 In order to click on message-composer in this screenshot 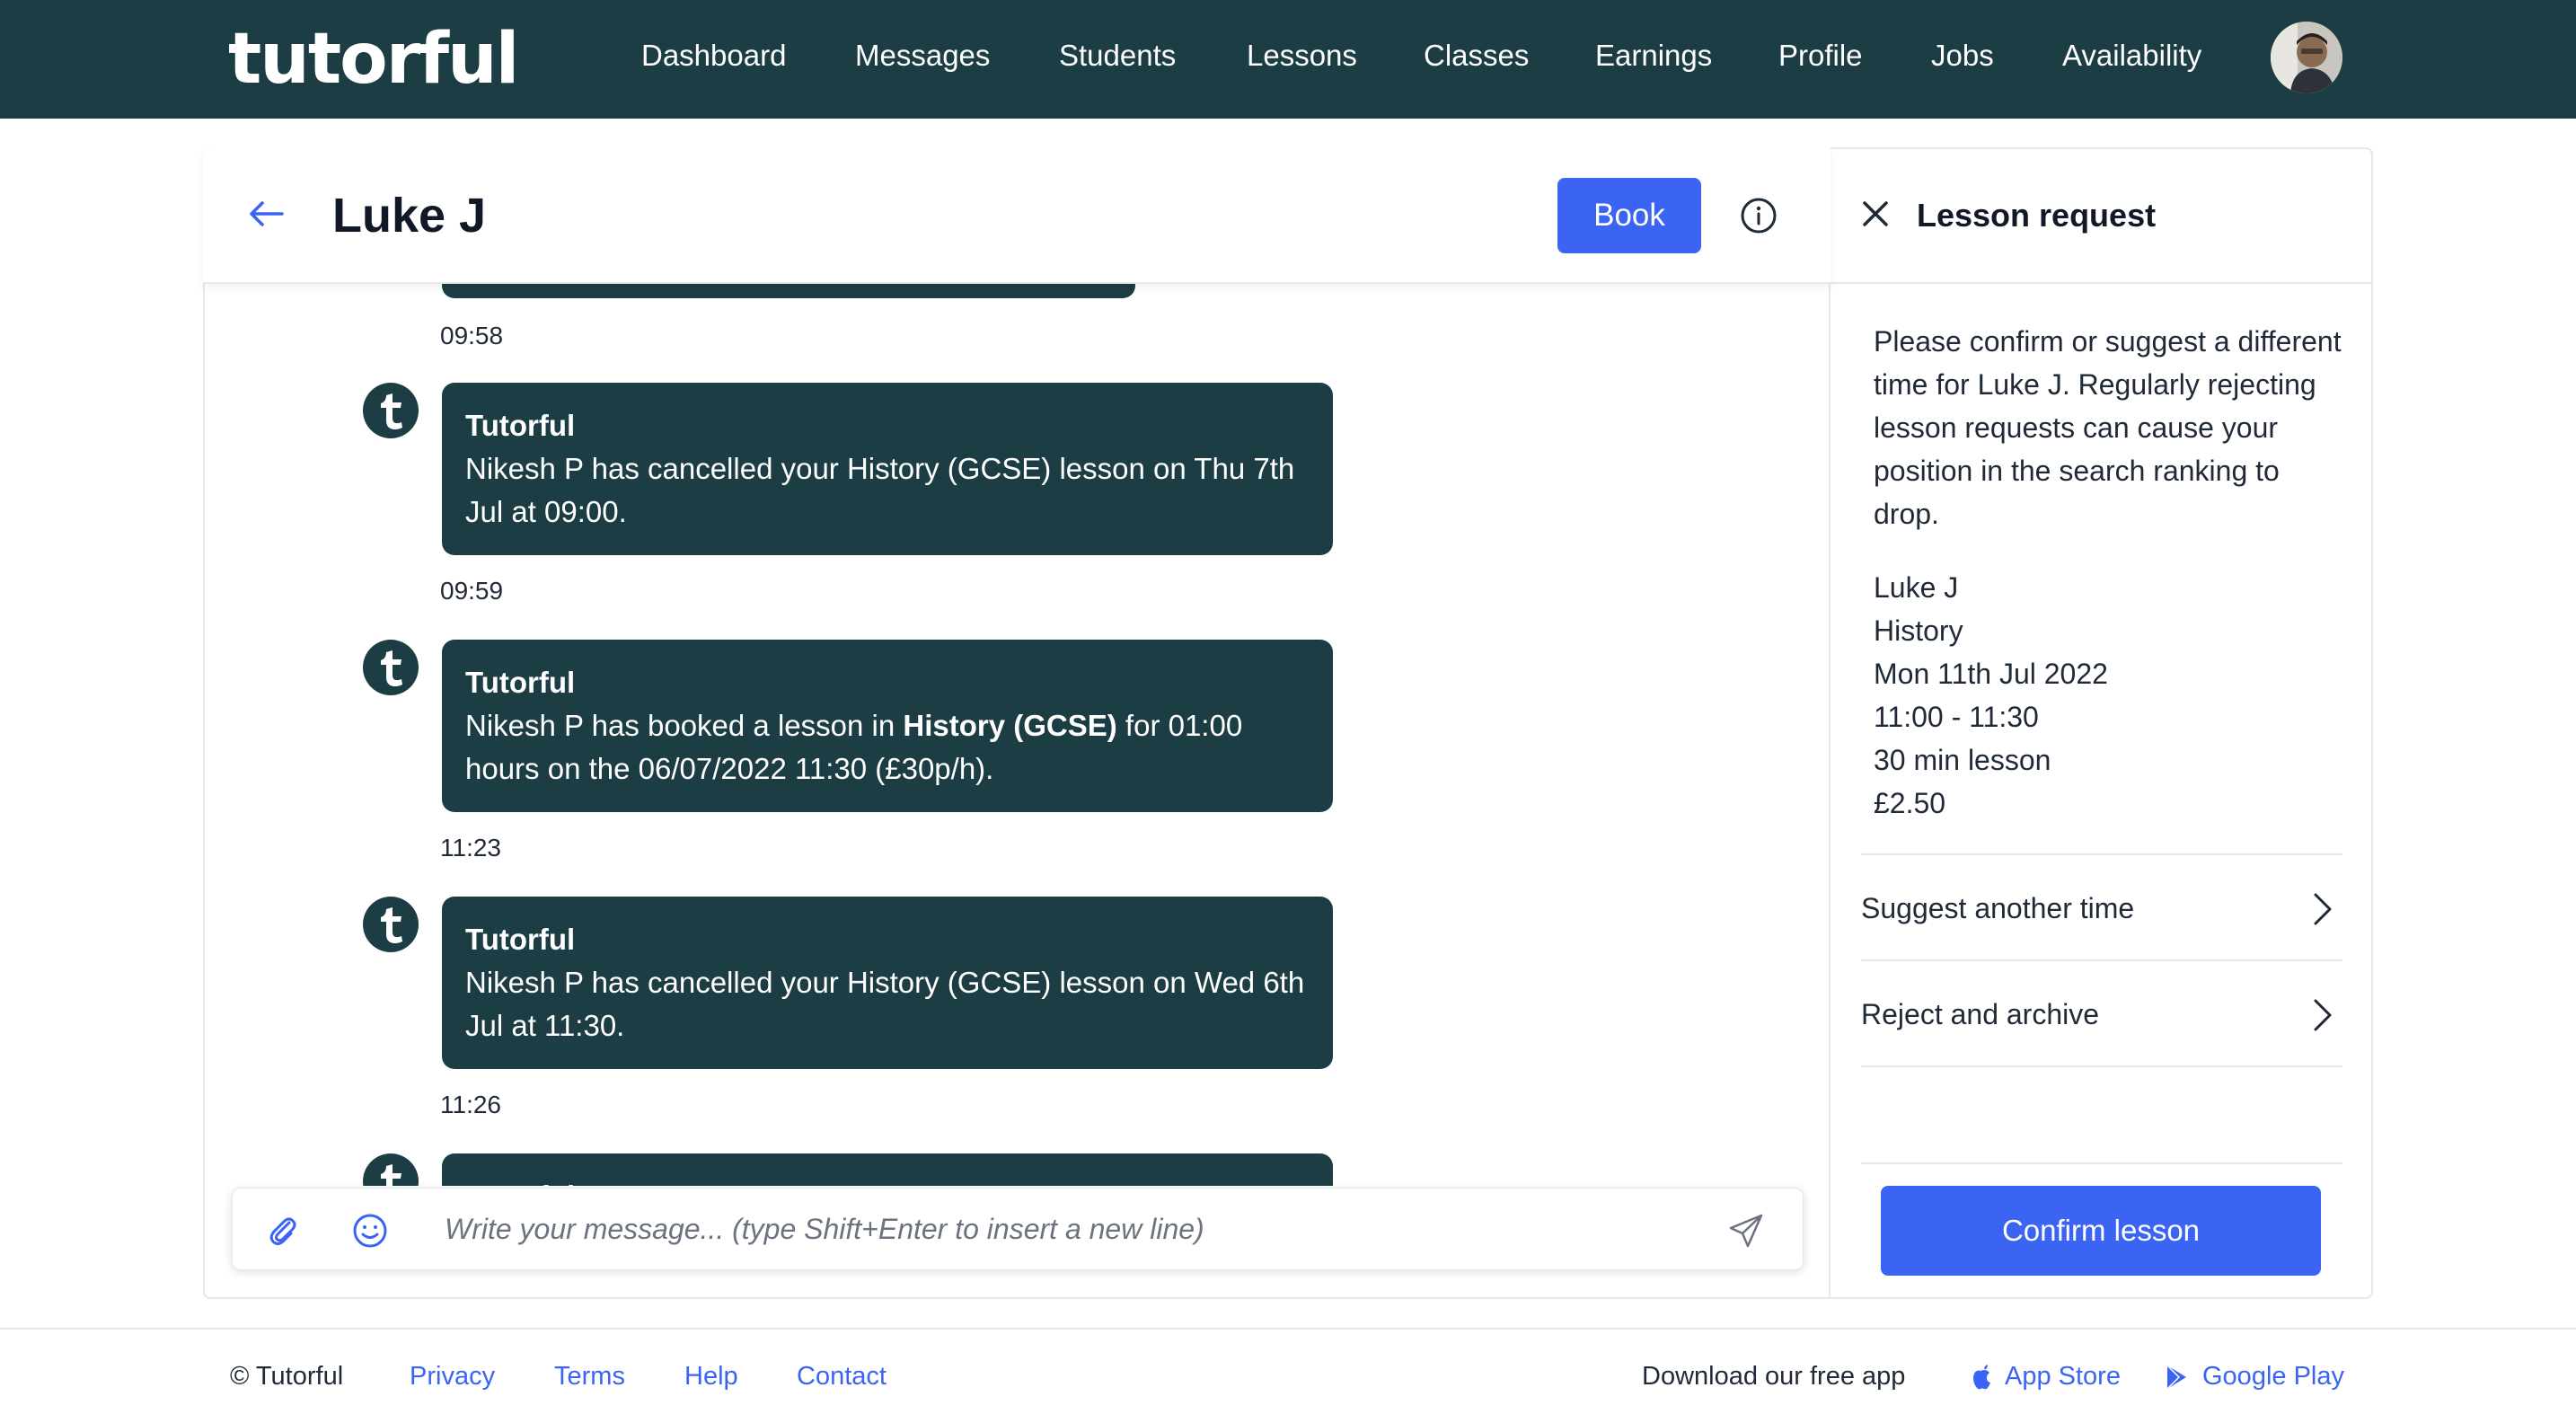, I will do `click(1018, 1229)`.